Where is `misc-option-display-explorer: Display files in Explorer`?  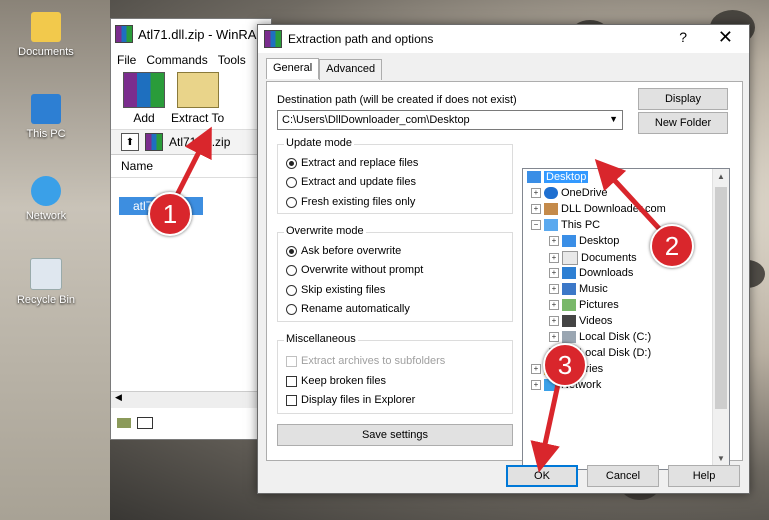 misc-option-display-explorer: Display files in Explorer is located at coordinates (350, 400).